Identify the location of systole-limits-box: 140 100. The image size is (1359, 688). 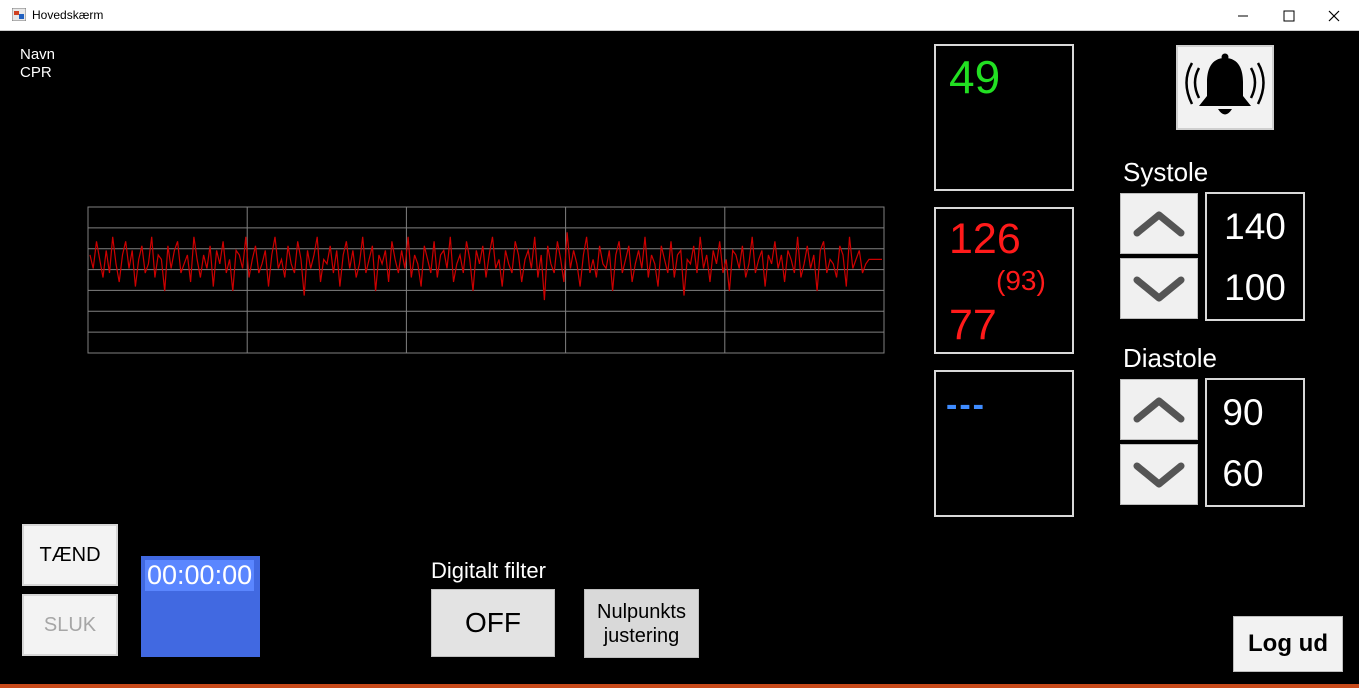
(1255, 256).